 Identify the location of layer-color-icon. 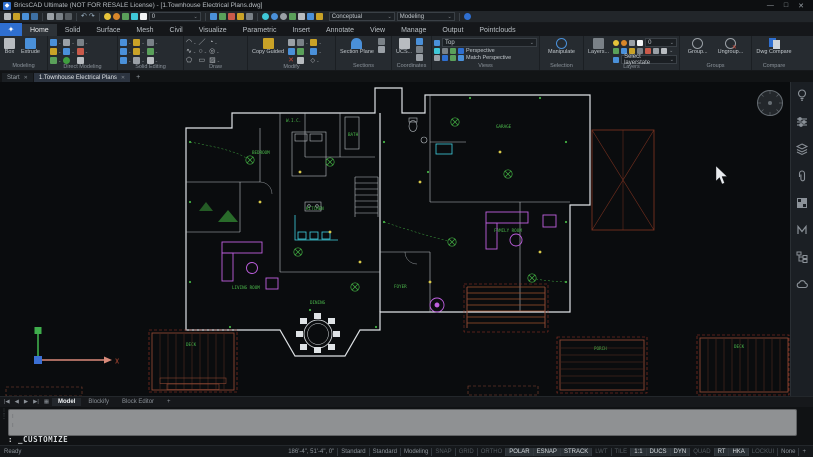
(640, 42).